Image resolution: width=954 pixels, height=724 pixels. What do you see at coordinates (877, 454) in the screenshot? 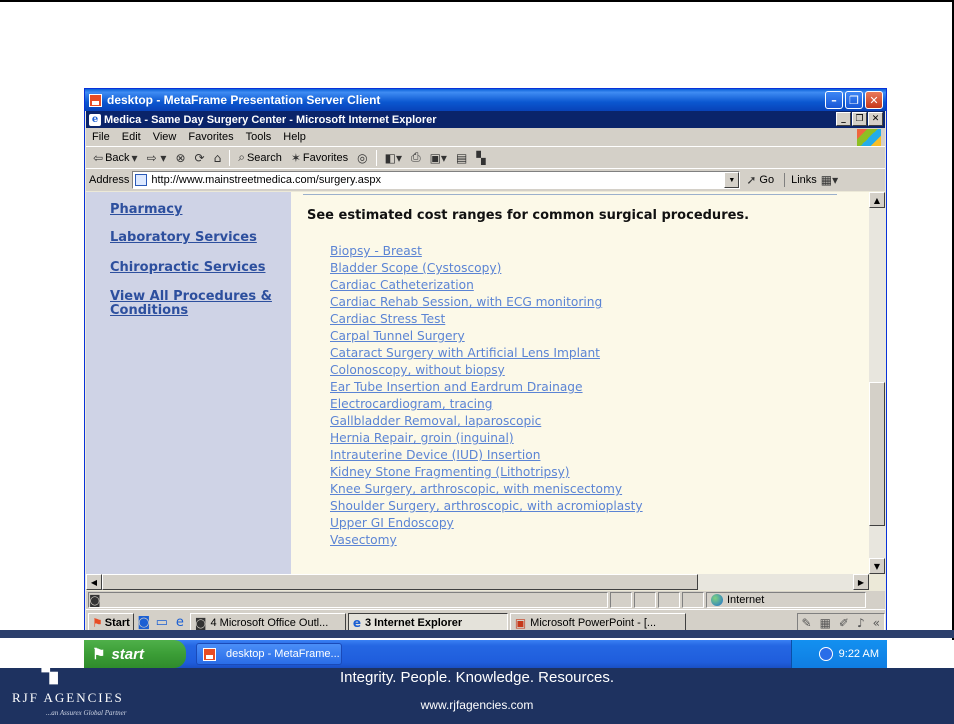
I see `vertical-scroll-thumb` at bounding box center [877, 454].